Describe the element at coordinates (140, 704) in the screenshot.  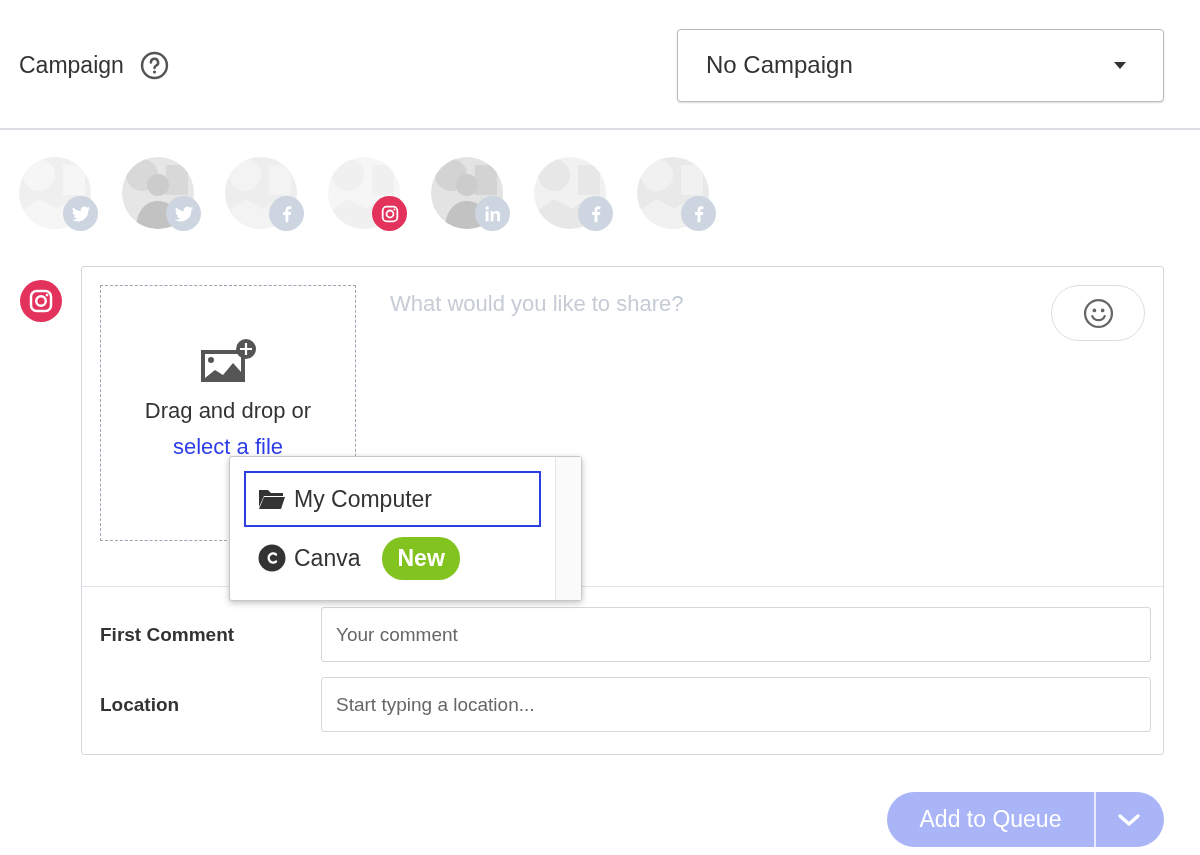
I see `field-label: Location` at that location.